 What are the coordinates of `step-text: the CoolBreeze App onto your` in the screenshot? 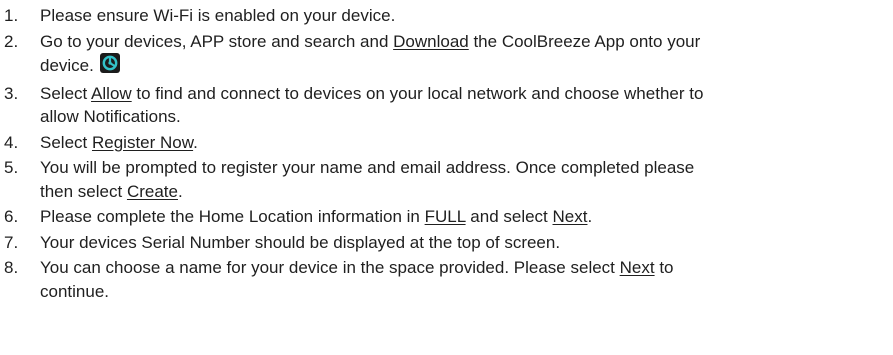 It's located at (584, 41).